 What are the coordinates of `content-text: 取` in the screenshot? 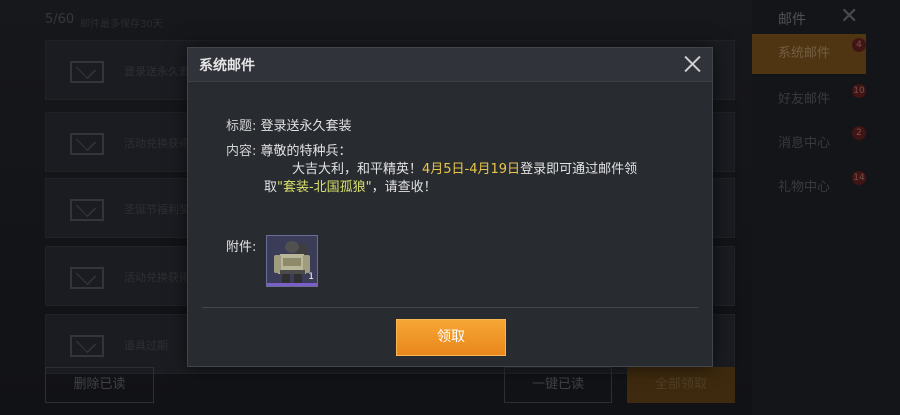 It's located at (271, 187).